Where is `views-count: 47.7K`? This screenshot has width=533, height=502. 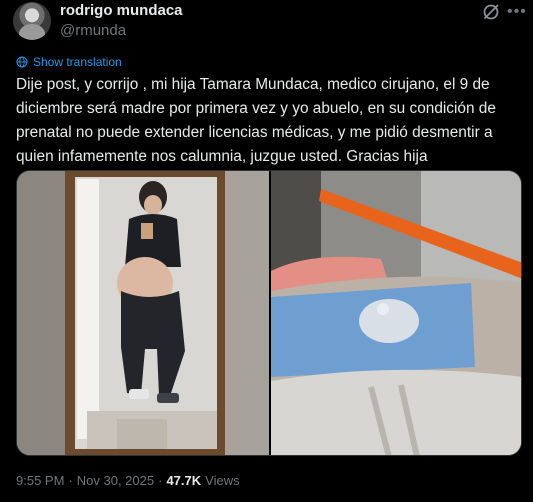 views-count: 47.7K is located at coordinates (183, 480).